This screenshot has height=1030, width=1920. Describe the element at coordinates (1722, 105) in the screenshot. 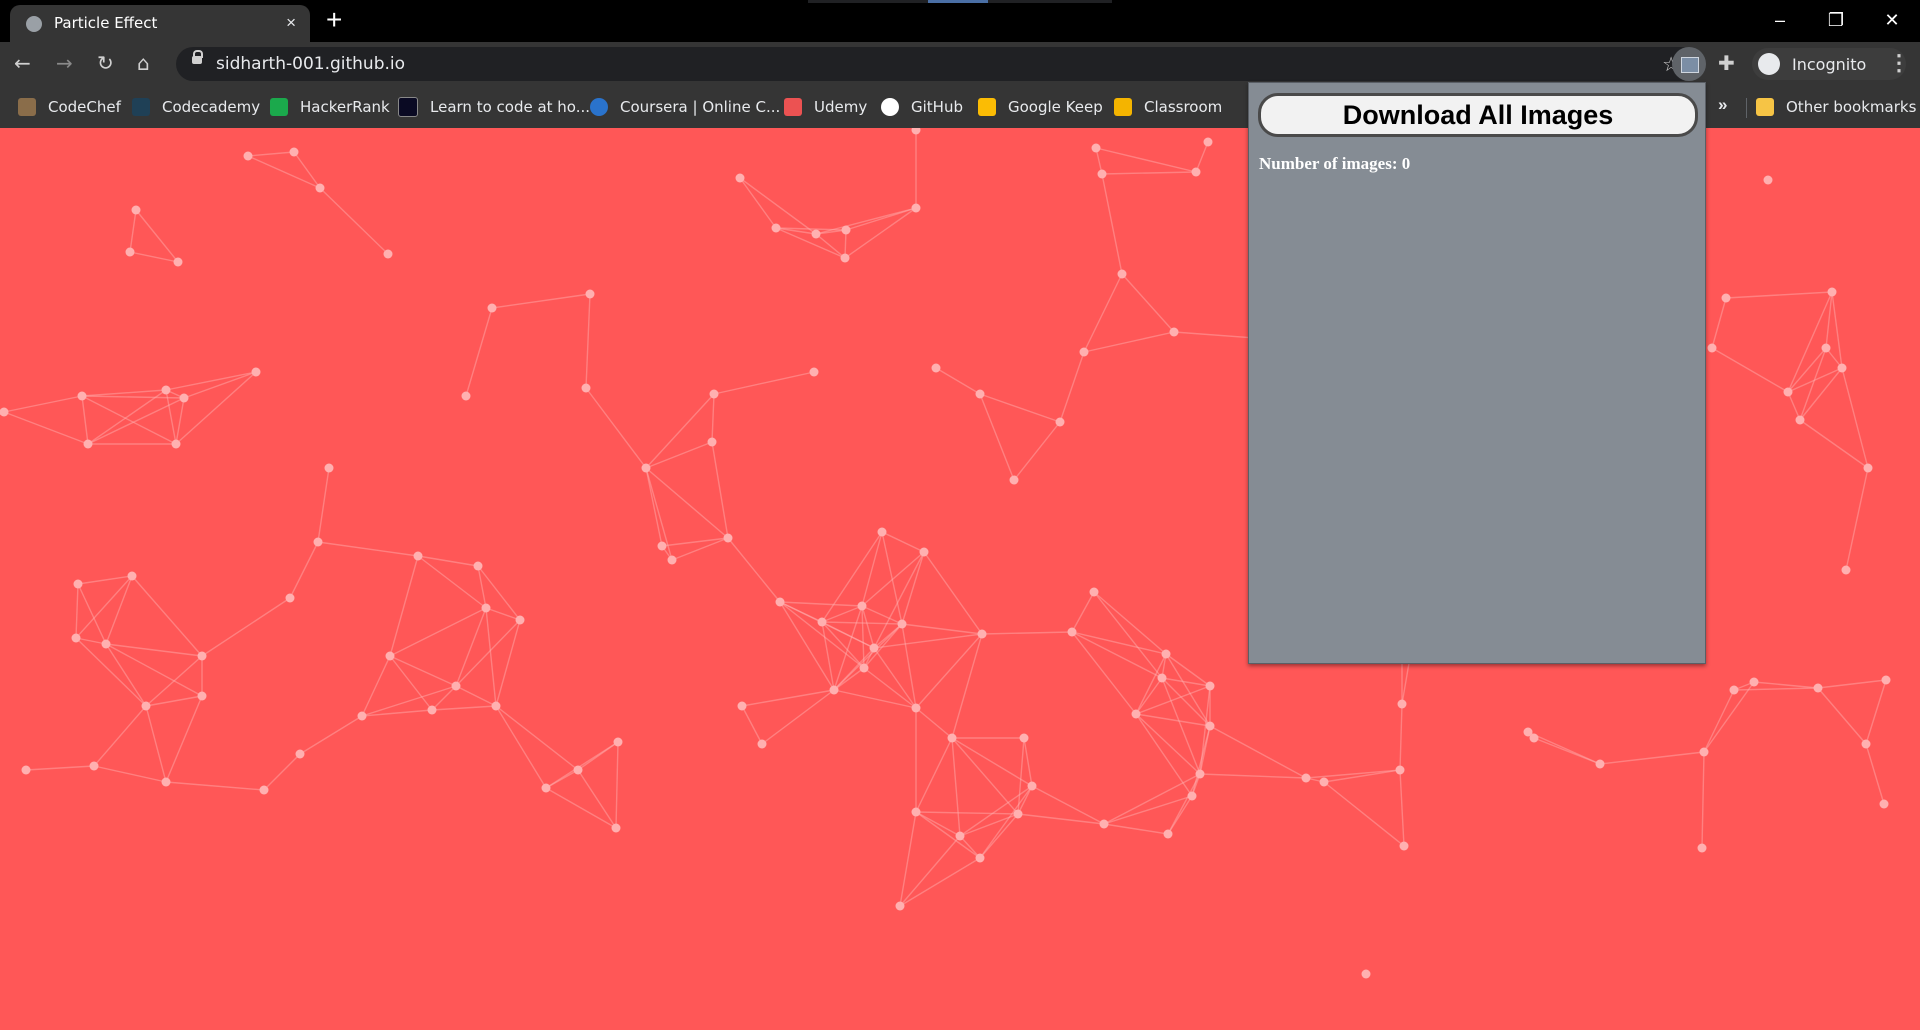

I see `more-bookmarks-chevron-icon: »` at that location.